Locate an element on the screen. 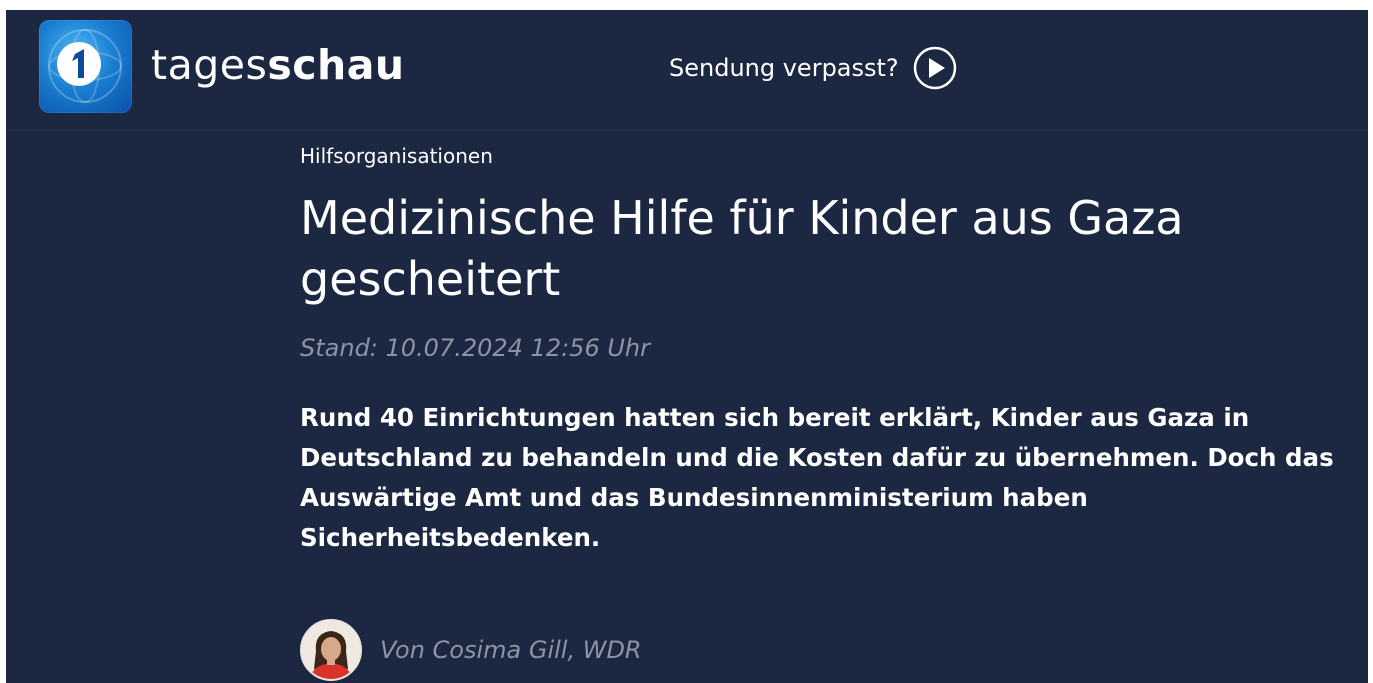 This screenshot has width=1373, height=683. author-byline: Von Cosima Gill, WDR is located at coordinates (471, 650).